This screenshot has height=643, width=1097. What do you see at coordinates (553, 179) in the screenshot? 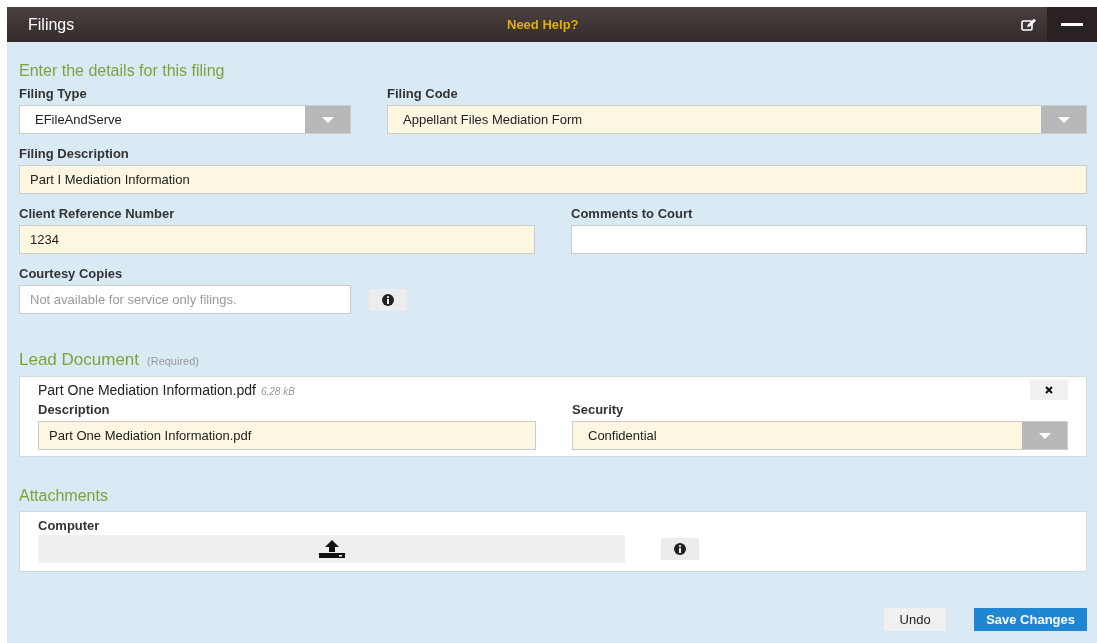
I see `filing-description-field: Part I Mediation Information` at bounding box center [553, 179].